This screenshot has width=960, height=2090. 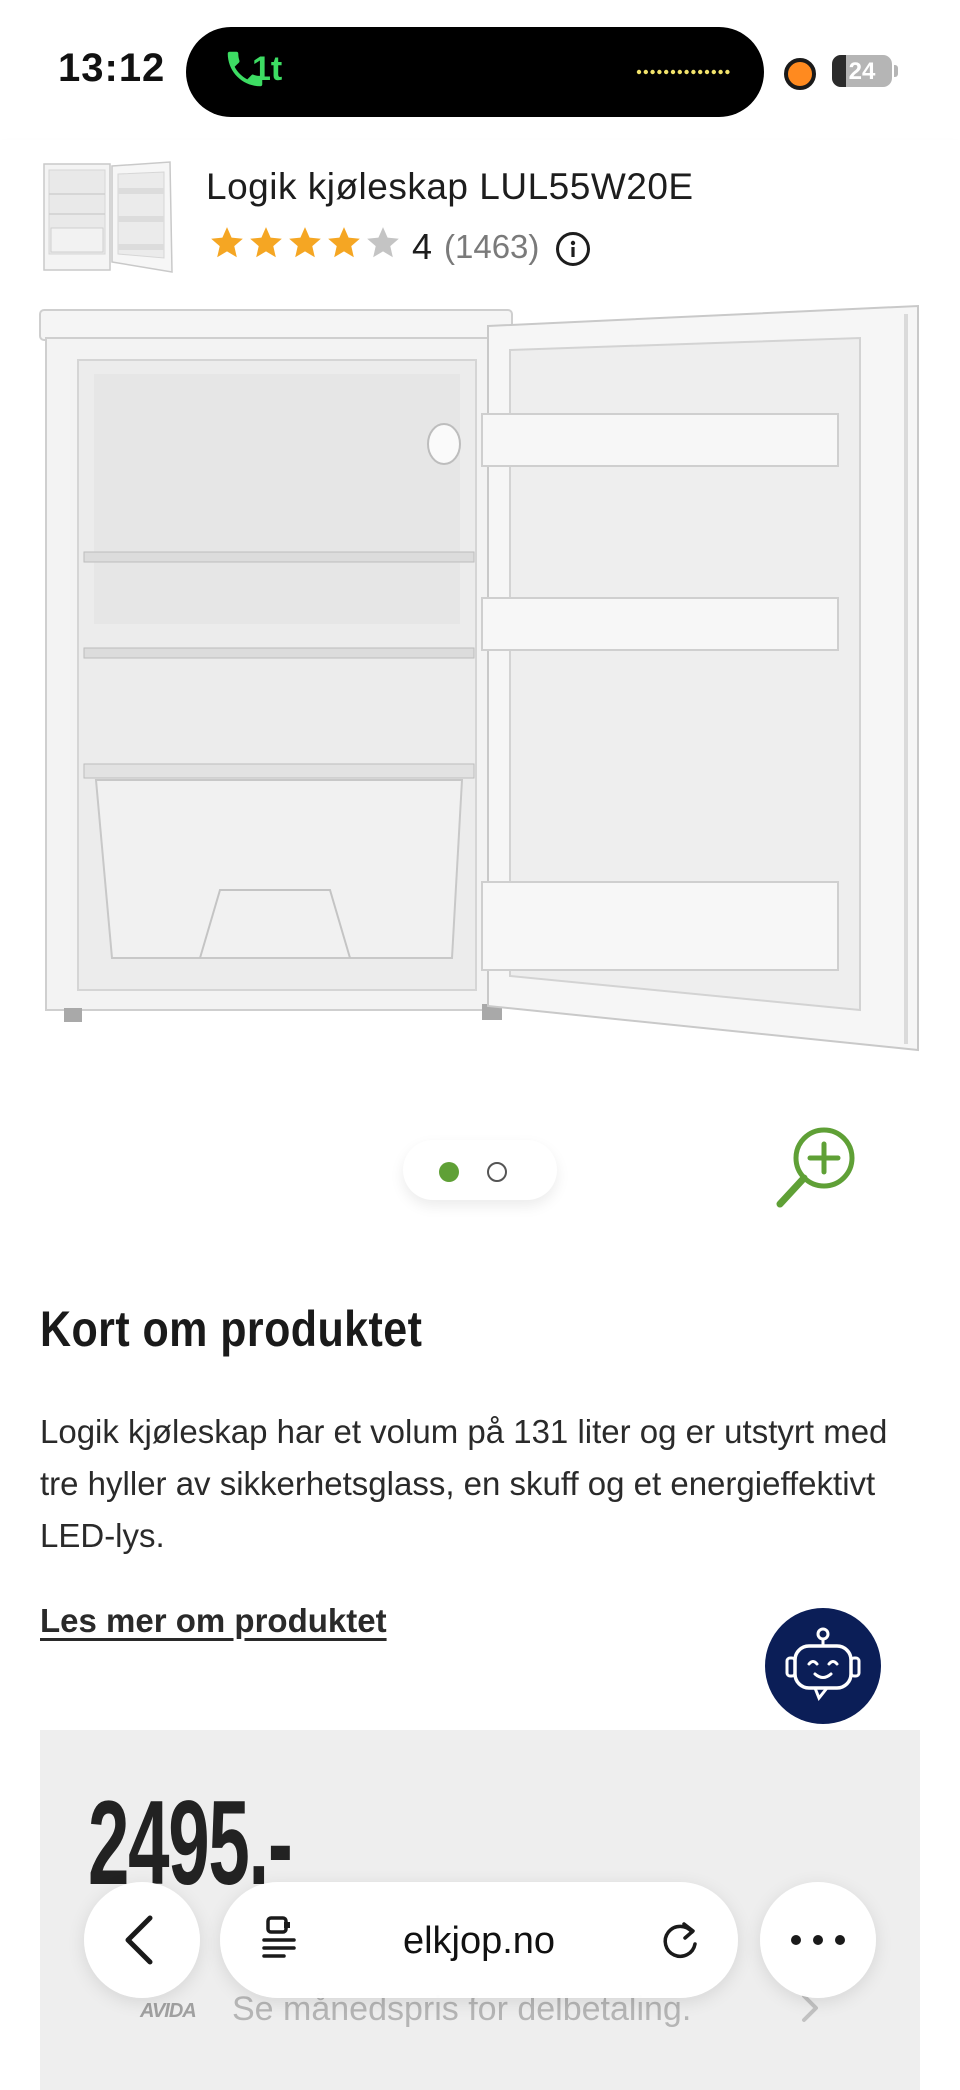 I want to click on call-duration: 1t, so click(x=267, y=69).